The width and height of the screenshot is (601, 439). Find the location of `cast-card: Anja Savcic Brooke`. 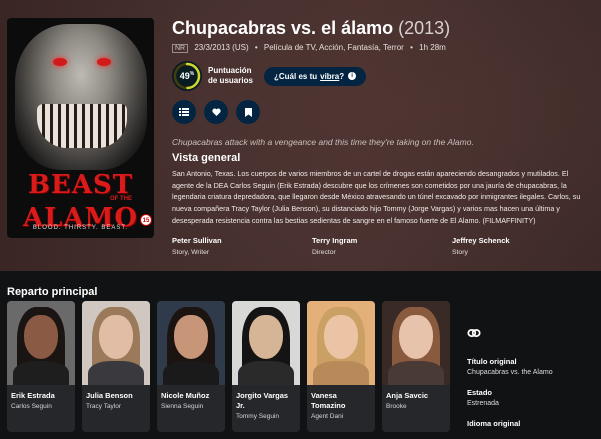

cast-card: Anja Savcic Brooke is located at coordinates (416, 366).